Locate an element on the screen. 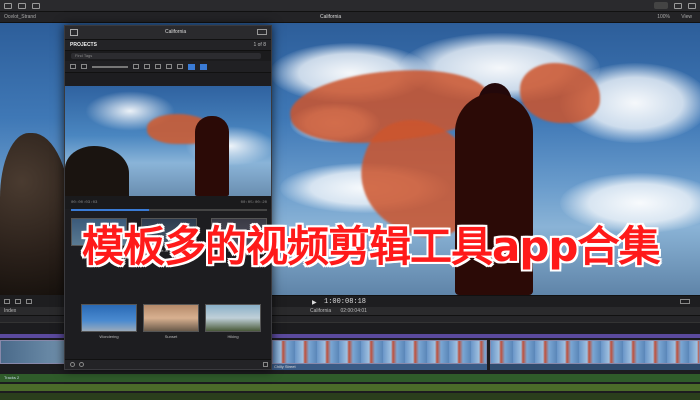 This screenshot has width=700, height=400. project-label: Sunset is located at coordinates (171, 336).